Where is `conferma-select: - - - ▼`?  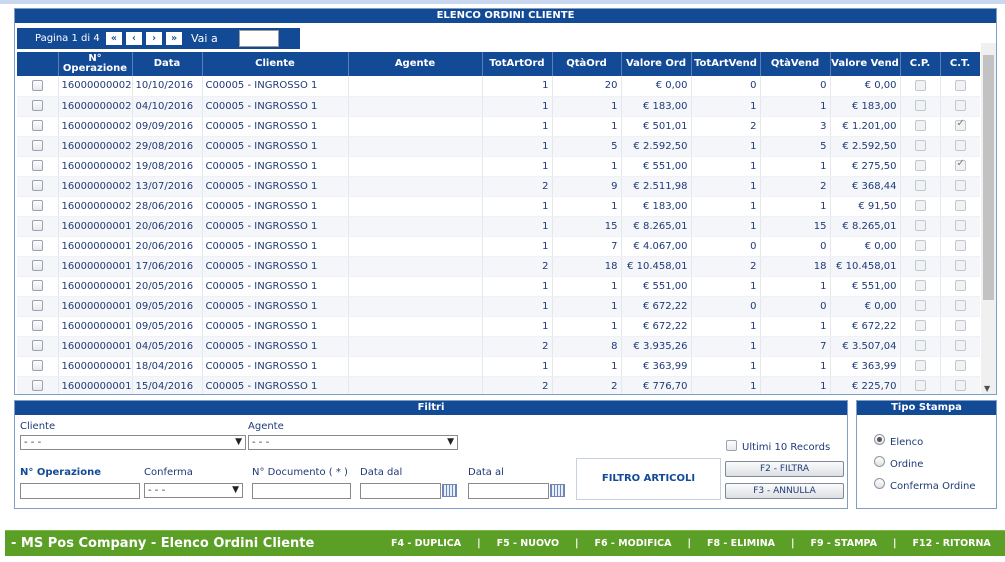
conferma-select: - - - ▼ is located at coordinates (193, 490).